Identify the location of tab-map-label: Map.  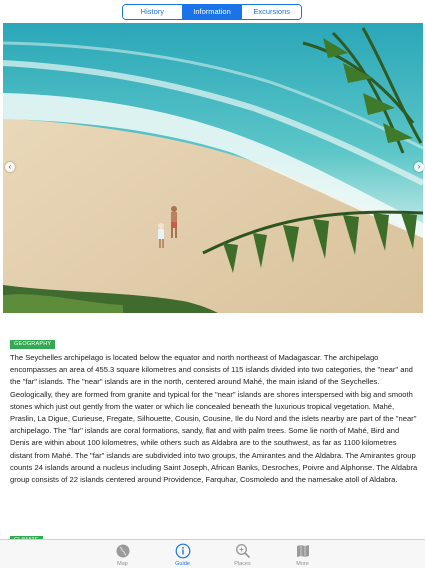
(122, 564).